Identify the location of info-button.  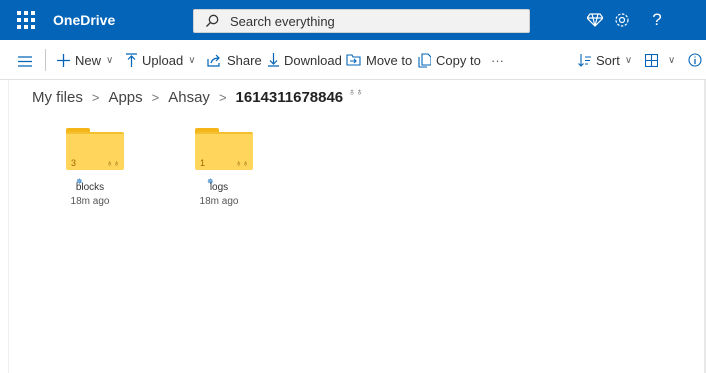
(695, 60).